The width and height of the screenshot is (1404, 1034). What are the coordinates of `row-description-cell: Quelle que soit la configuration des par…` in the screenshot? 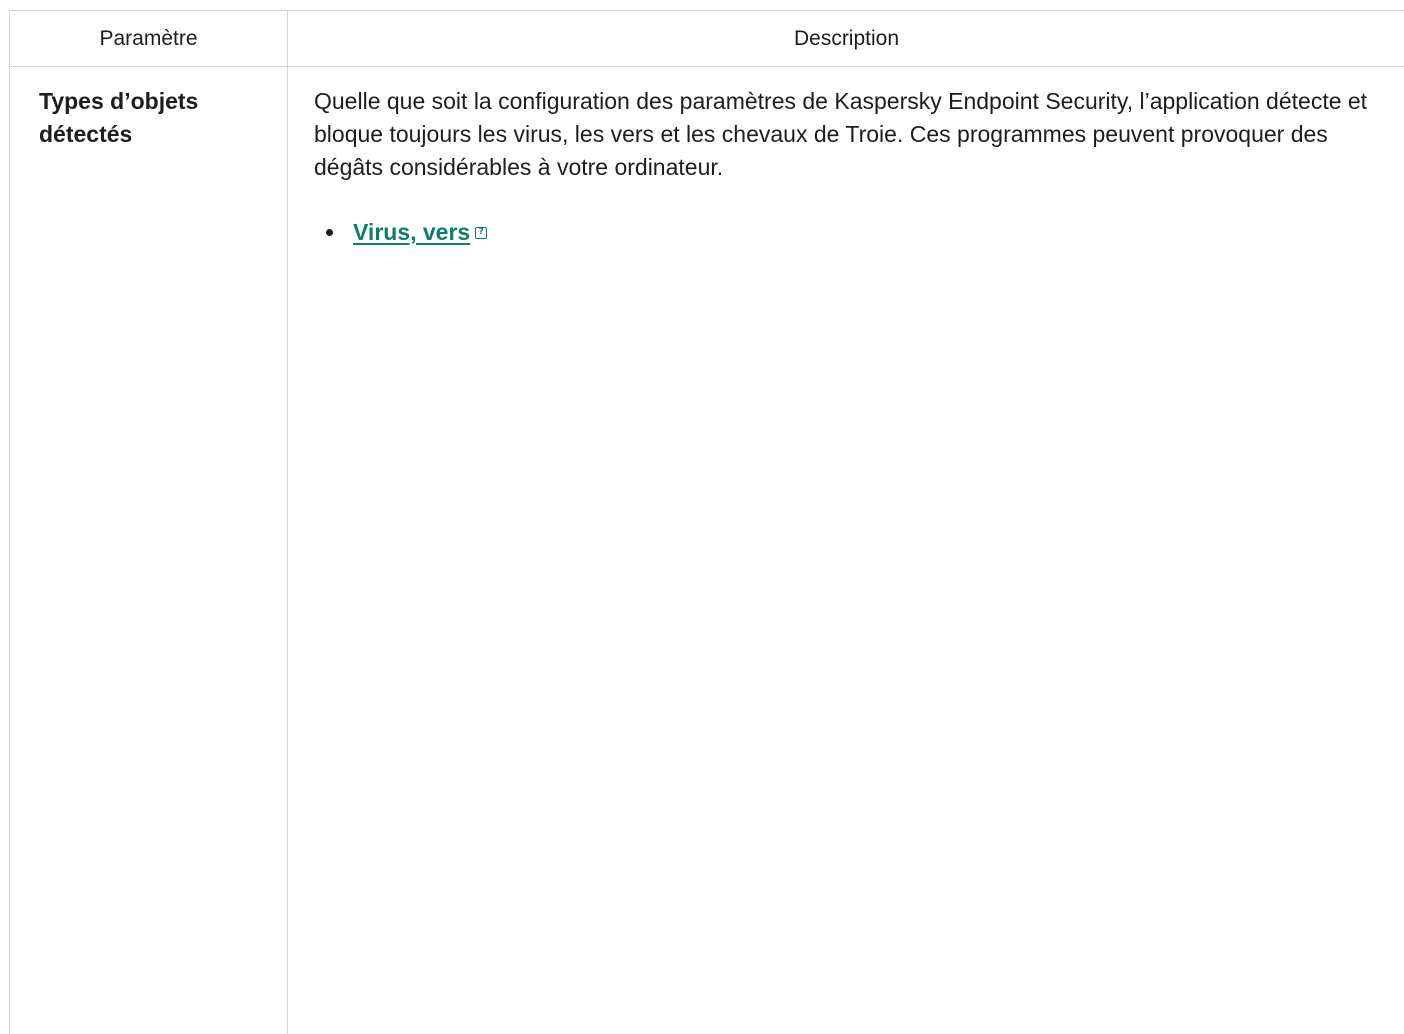 It's located at (854, 167).